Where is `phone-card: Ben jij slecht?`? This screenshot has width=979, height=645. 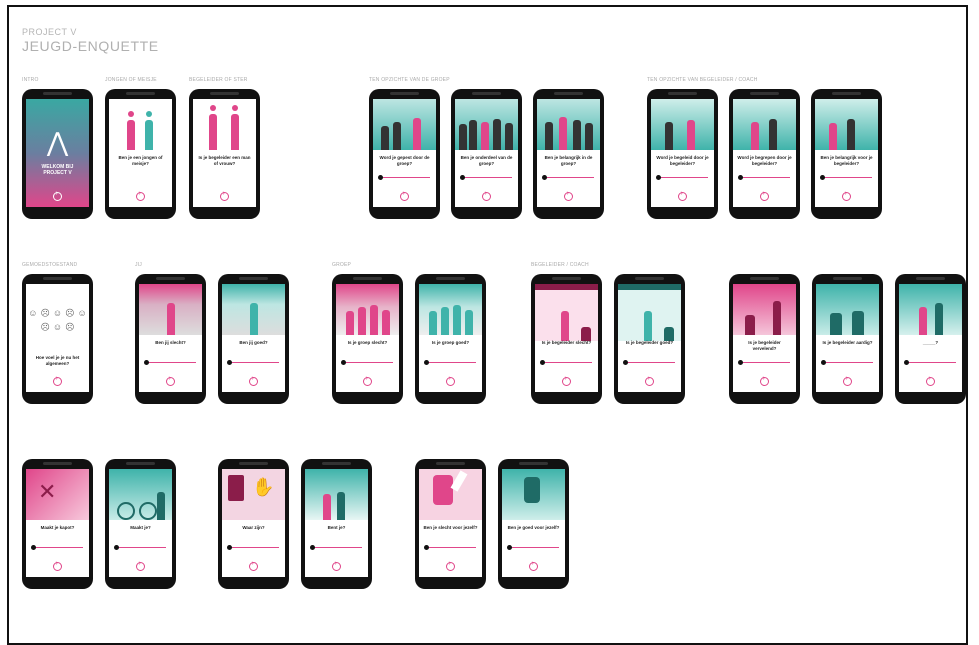 phone-card: Ben jij slecht? is located at coordinates (170, 339).